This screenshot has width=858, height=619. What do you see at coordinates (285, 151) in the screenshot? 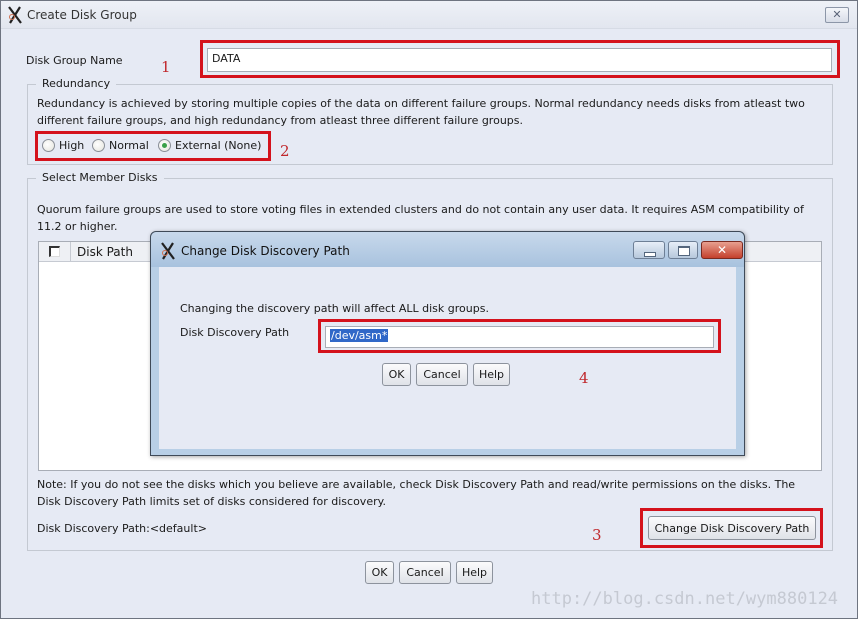
I see `annotation-step-2: 2` at bounding box center [285, 151].